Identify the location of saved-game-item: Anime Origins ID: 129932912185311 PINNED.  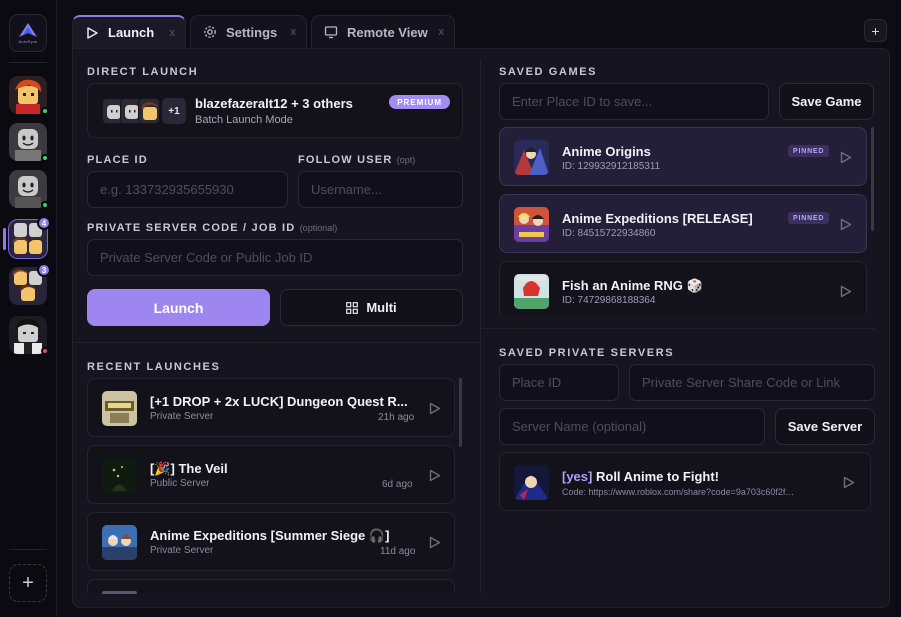
(683, 156).